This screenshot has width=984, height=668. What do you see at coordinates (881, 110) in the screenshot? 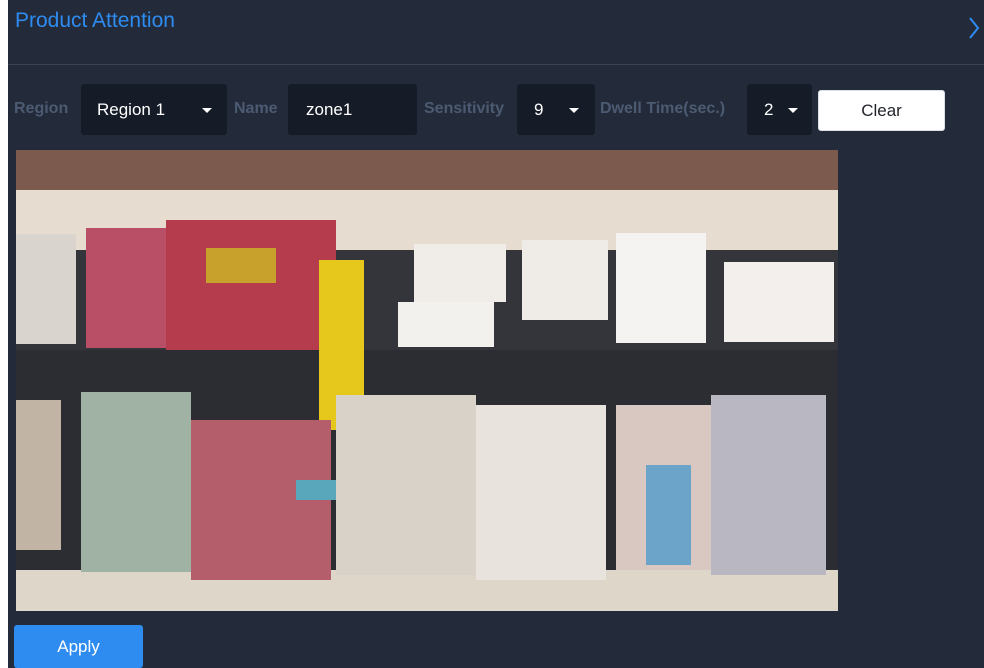
I see `clear-button: Clear` at bounding box center [881, 110].